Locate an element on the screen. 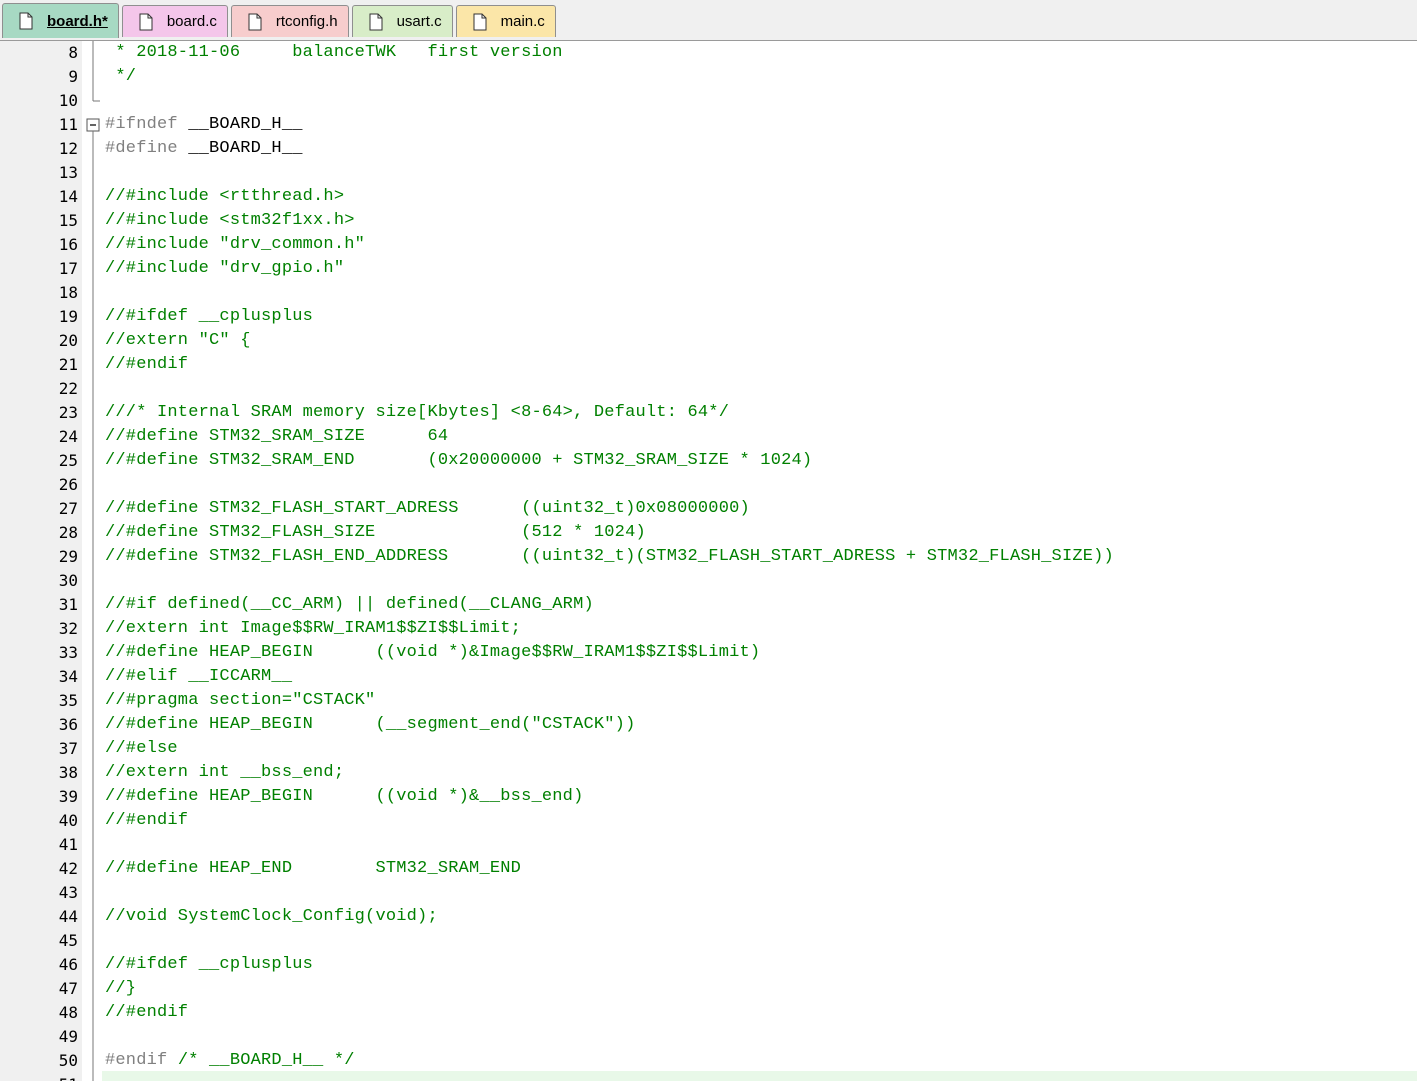 The width and height of the screenshot is (1417, 1081). code-line: 13 is located at coordinates (708, 173).